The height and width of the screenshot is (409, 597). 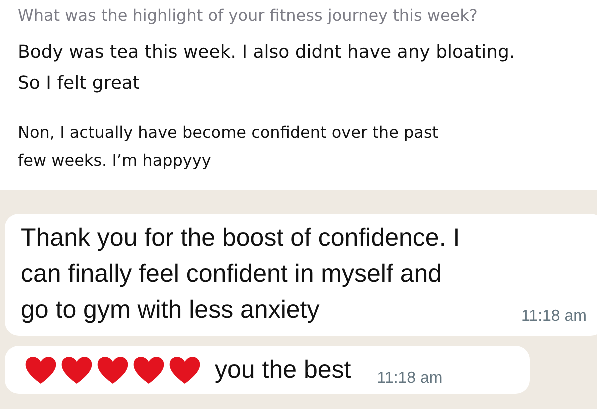 What do you see at coordinates (267, 68) in the screenshot?
I see `answer-text: Body was tea this week. I also didnt have any bloating. So I felt great` at bounding box center [267, 68].